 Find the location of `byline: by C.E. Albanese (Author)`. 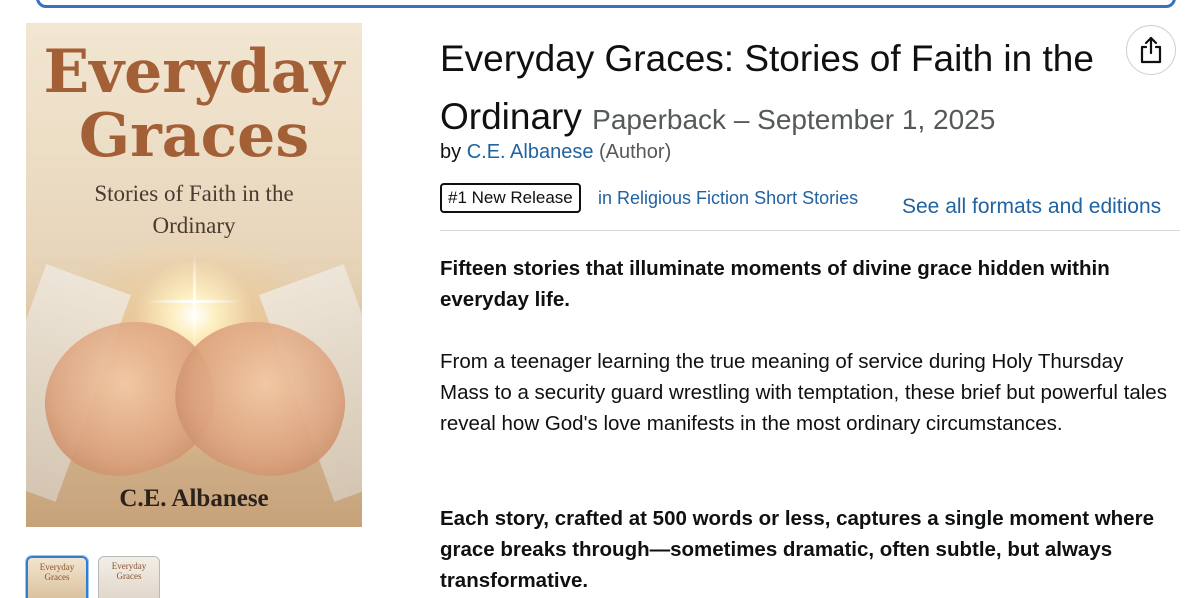

byline: by C.E. Albanese (Author) is located at coordinates (555, 152).